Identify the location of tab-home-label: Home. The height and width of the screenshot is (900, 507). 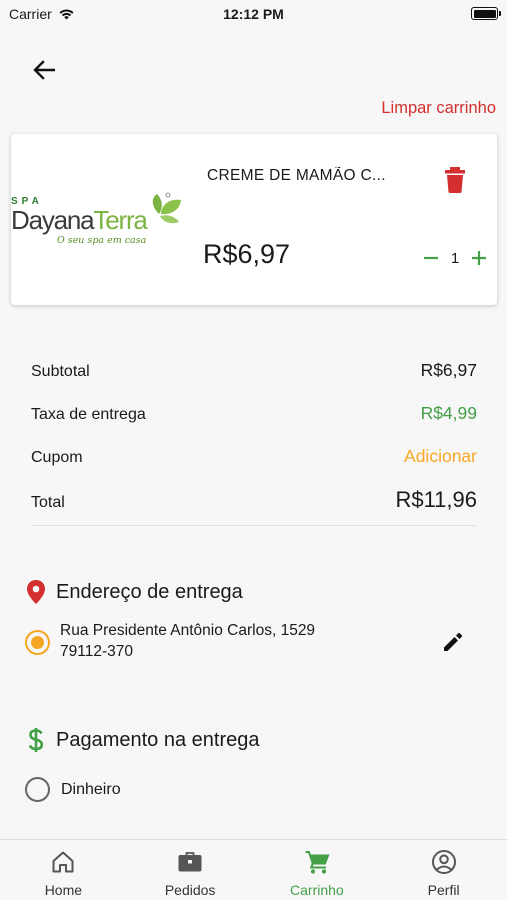
(63, 890).